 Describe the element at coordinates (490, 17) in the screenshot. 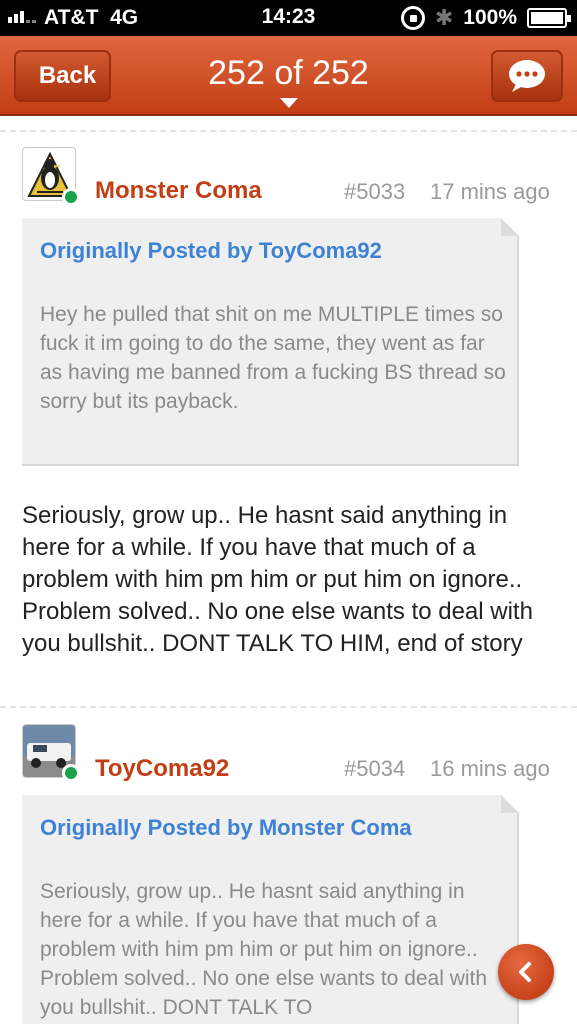

I see `battery-percent: 100%` at that location.